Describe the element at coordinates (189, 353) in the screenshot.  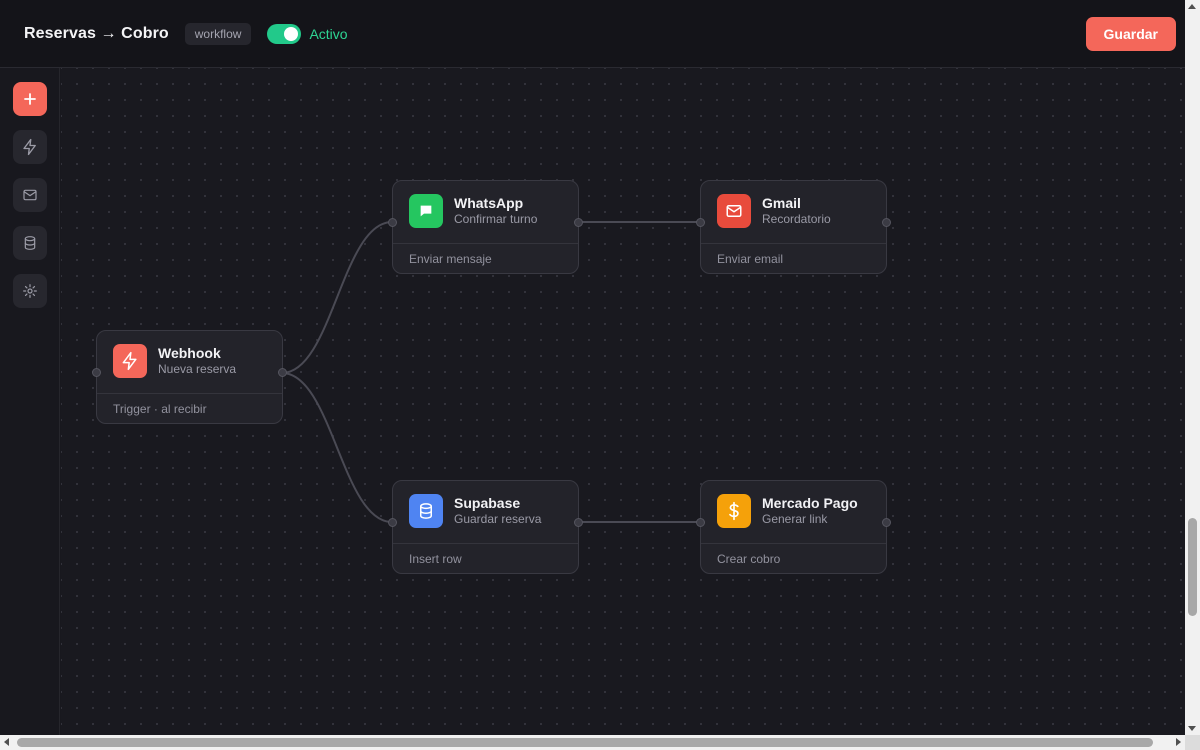
I see `node-title: Webhook` at that location.